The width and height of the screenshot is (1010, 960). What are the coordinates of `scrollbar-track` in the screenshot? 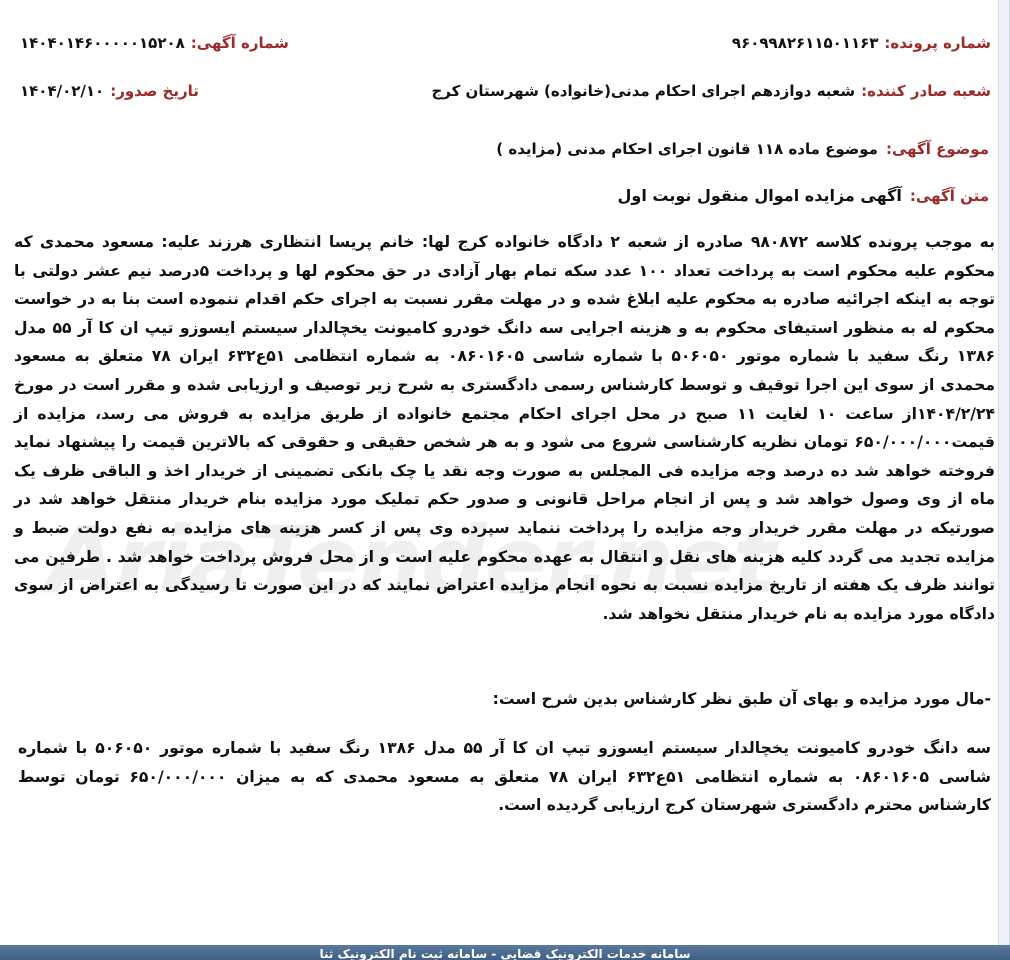 It's located at (1003, 472).